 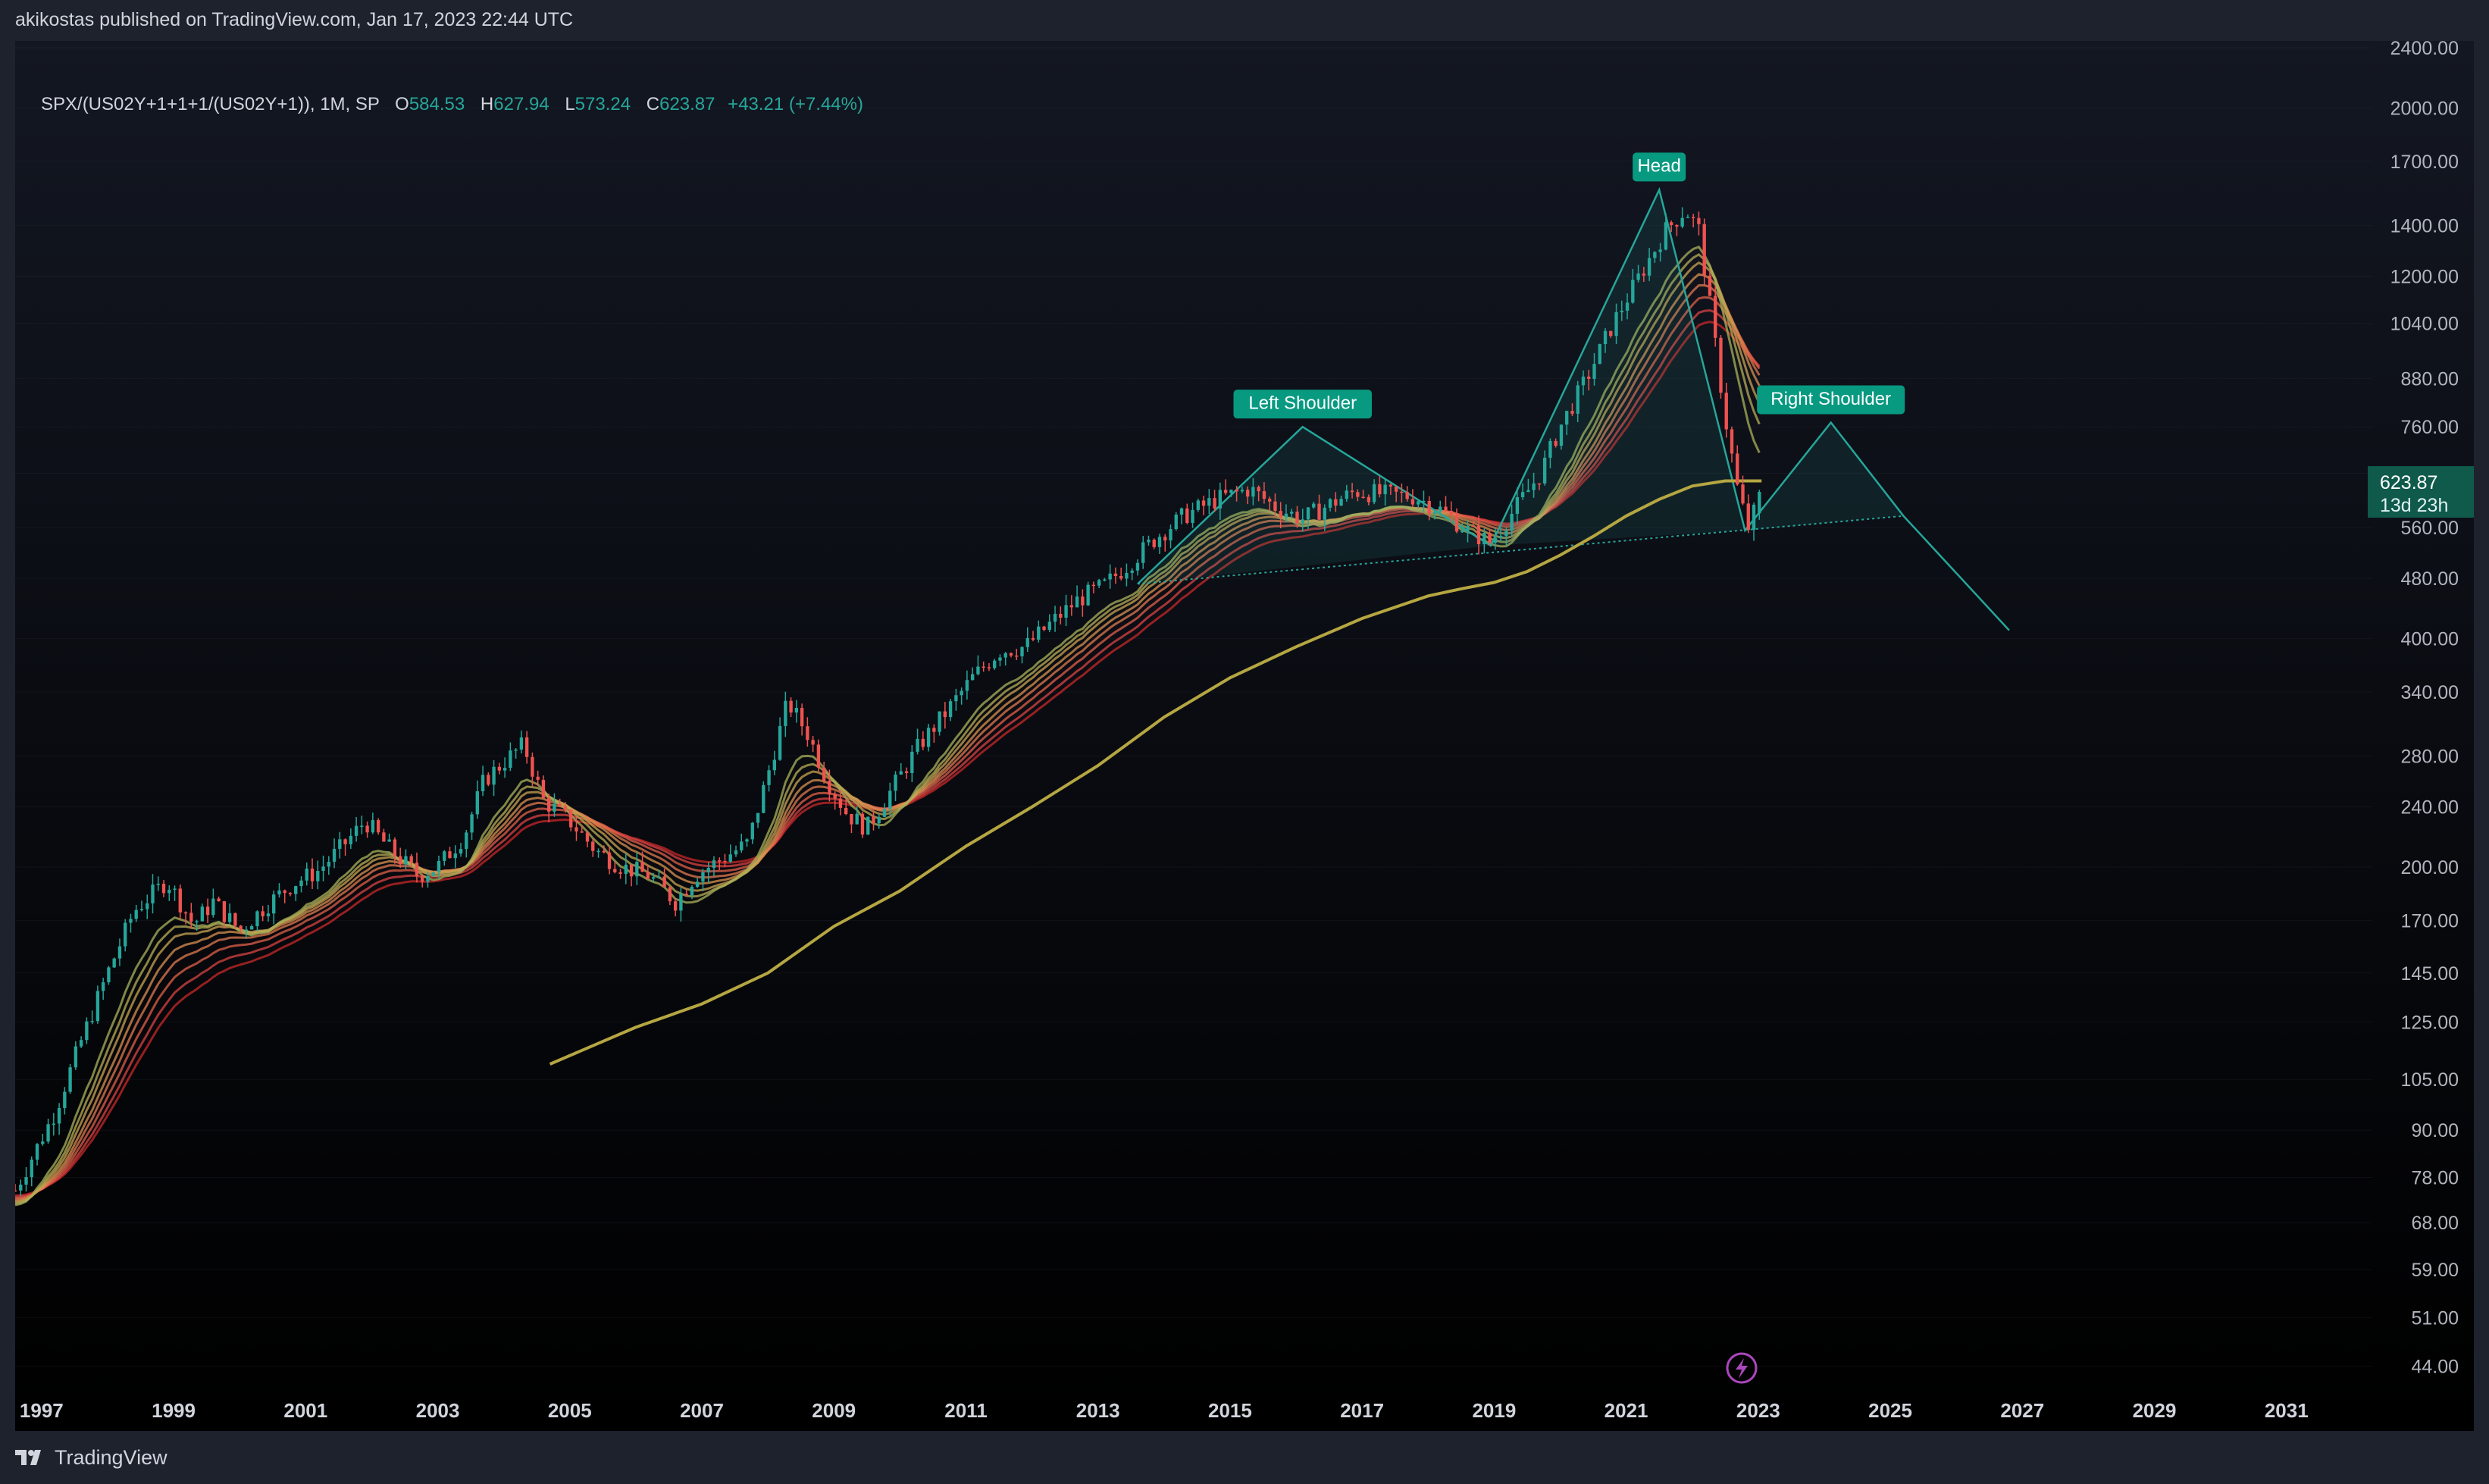 What do you see at coordinates (2424, 50) in the screenshot?
I see `y-tick-label: 2400.00` at bounding box center [2424, 50].